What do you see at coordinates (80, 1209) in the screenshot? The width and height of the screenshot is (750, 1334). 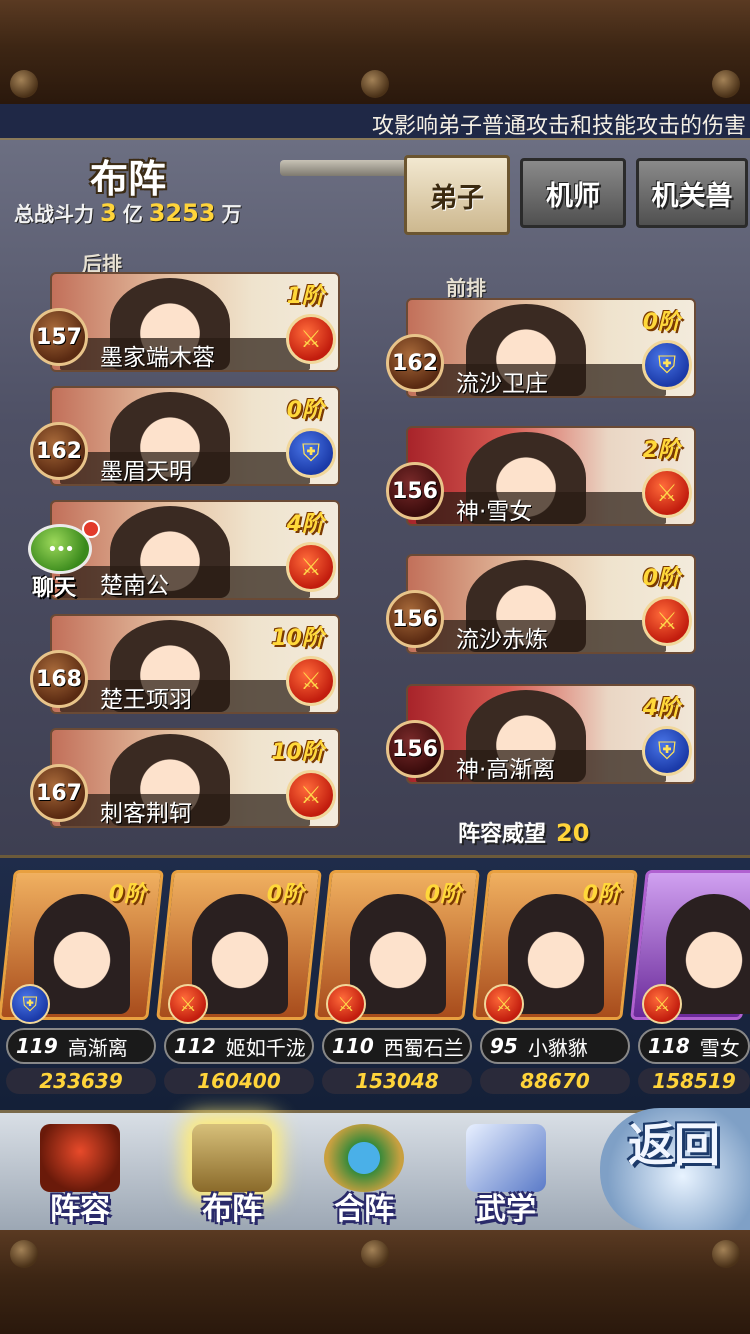 I see `nav-label: 阵容` at bounding box center [80, 1209].